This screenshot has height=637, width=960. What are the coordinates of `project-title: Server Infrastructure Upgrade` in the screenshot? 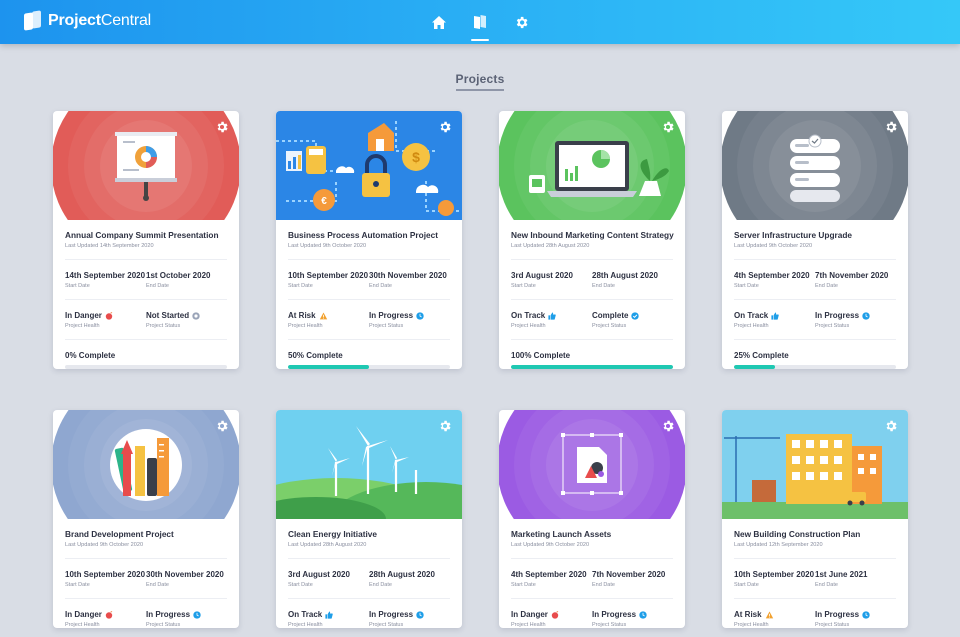 It's located at (815, 235).